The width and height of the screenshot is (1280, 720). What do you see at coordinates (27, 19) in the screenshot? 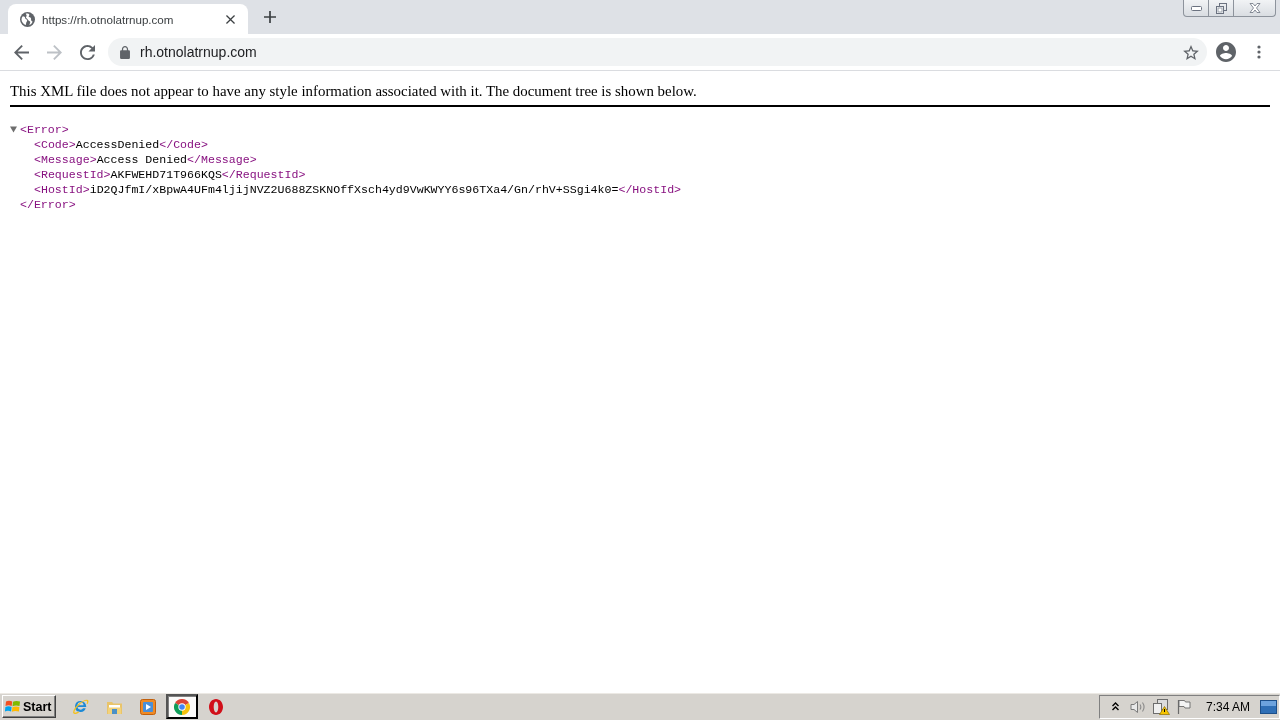
I see `globe-icon` at bounding box center [27, 19].